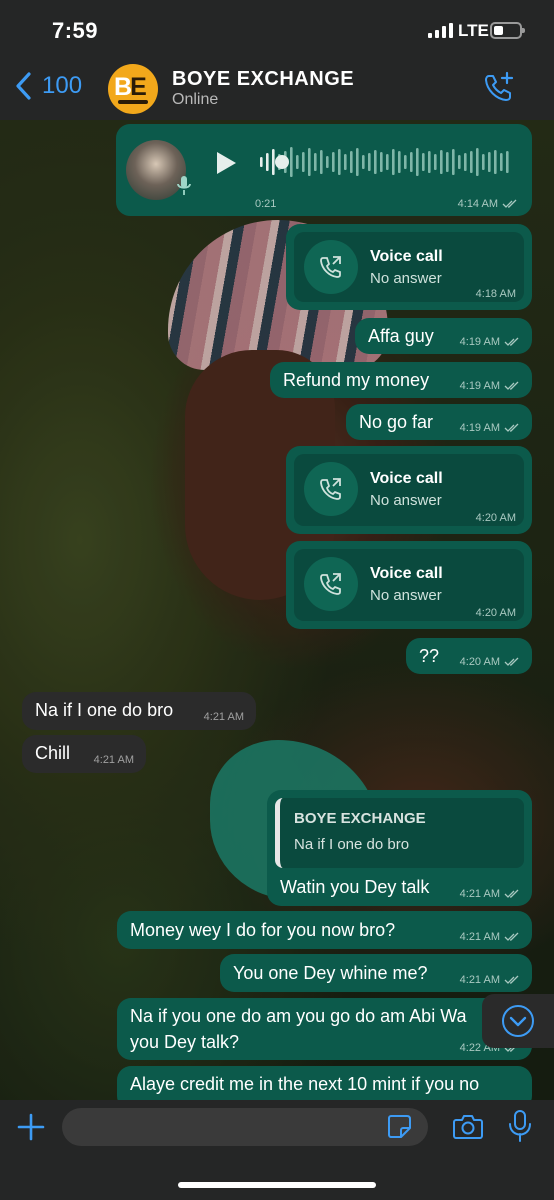  What do you see at coordinates (263, 930) in the screenshot?
I see `message-text: Money wey I do for you now bro?` at bounding box center [263, 930].